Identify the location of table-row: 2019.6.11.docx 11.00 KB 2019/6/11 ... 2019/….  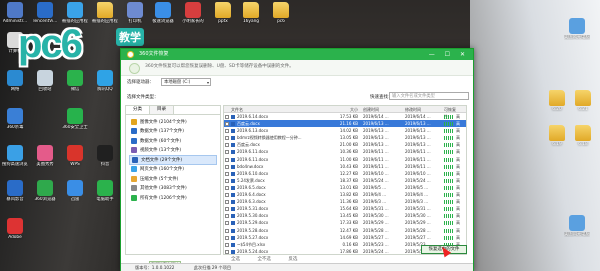
(345, 159).